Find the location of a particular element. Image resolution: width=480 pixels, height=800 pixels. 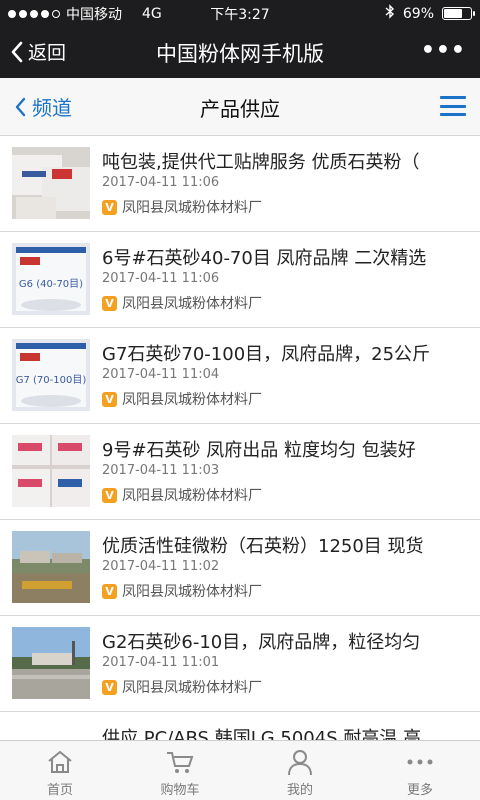

tab-user: 我的 is located at coordinates (300, 770).